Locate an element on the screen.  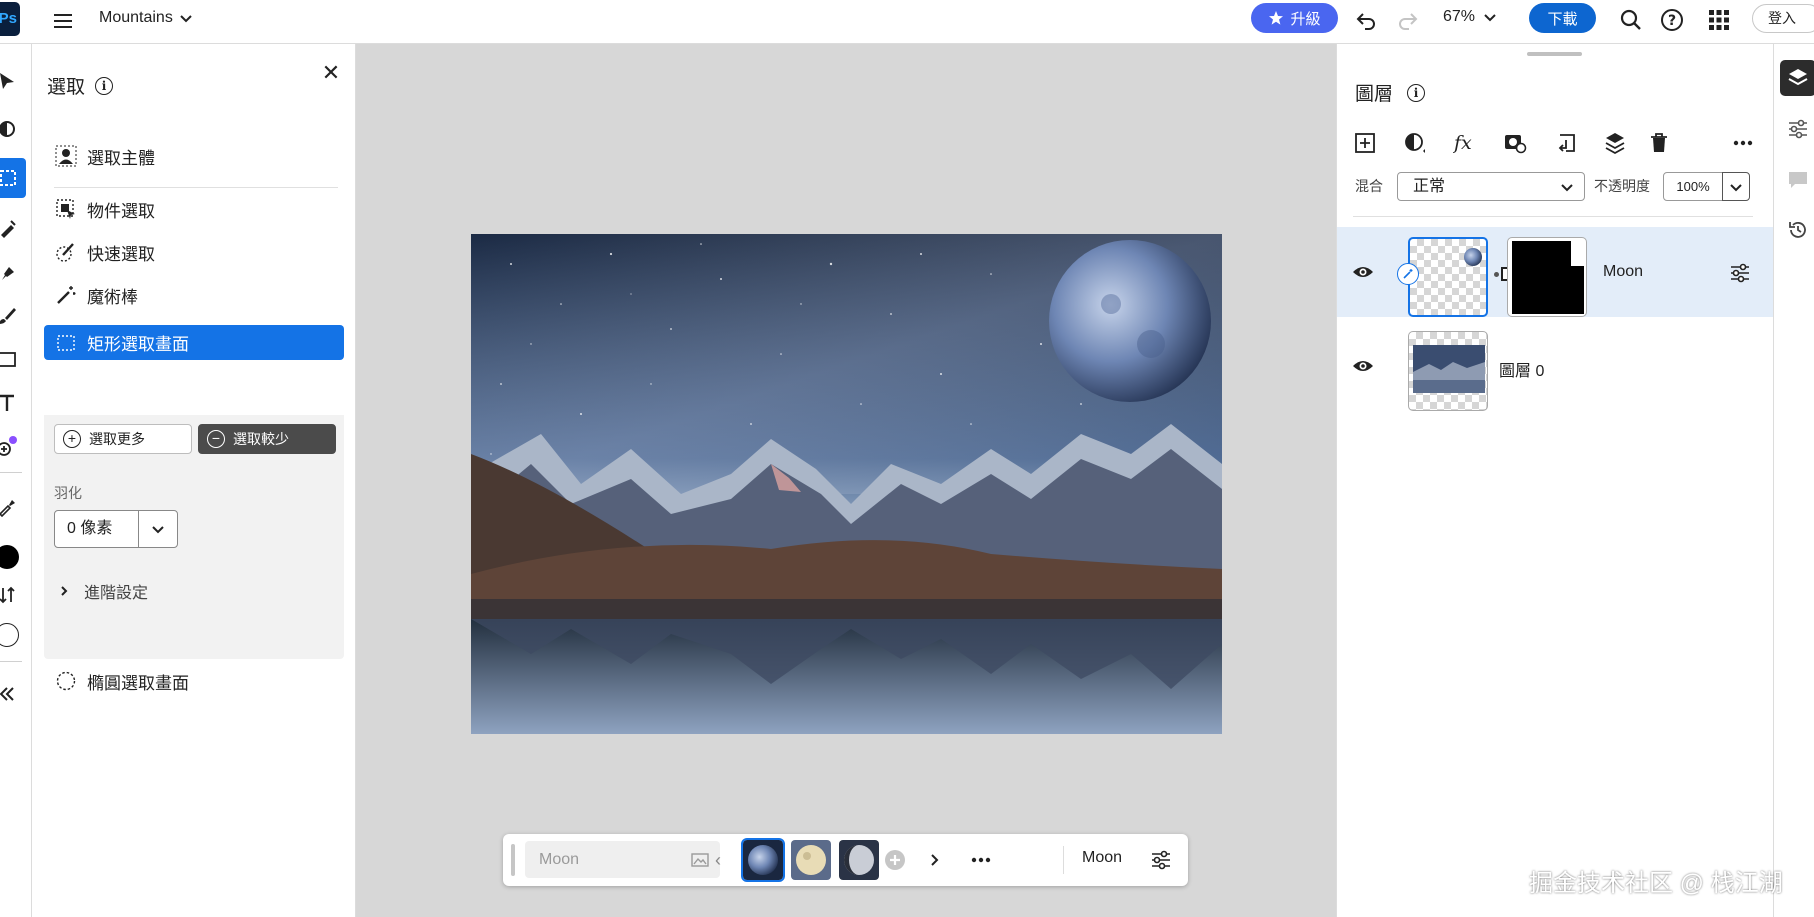
redo-icon is located at coordinates (1408, 20).